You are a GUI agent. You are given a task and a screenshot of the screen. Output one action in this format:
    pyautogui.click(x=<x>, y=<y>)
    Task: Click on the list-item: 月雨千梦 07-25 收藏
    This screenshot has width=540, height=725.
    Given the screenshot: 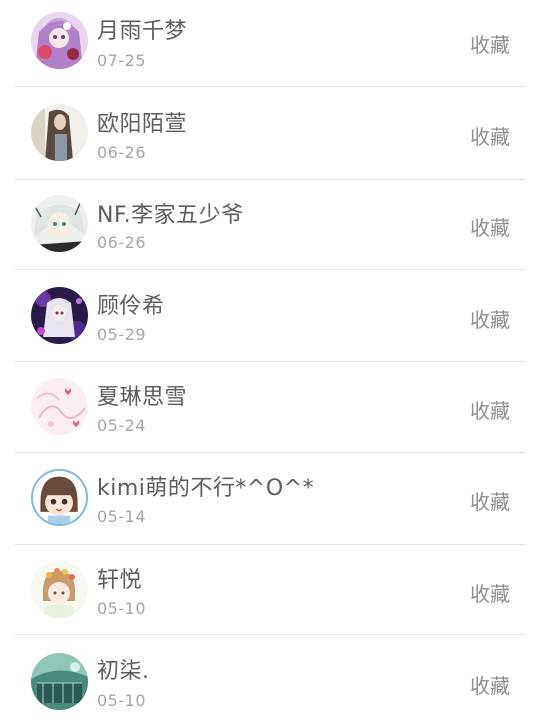 What is the action you would take?
    pyautogui.click(x=270, y=45)
    